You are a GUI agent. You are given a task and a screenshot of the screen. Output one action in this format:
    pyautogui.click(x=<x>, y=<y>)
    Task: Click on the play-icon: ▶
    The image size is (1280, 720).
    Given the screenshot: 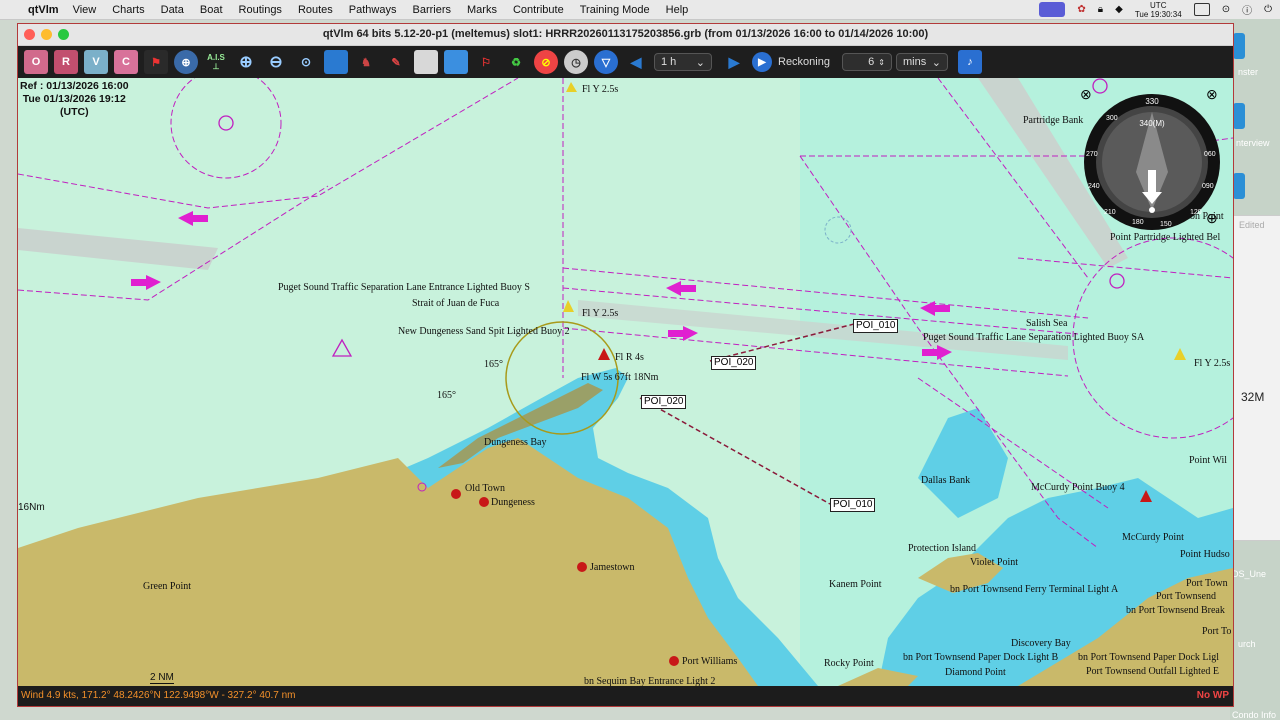 What is the action you would take?
    pyautogui.click(x=762, y=62)
    